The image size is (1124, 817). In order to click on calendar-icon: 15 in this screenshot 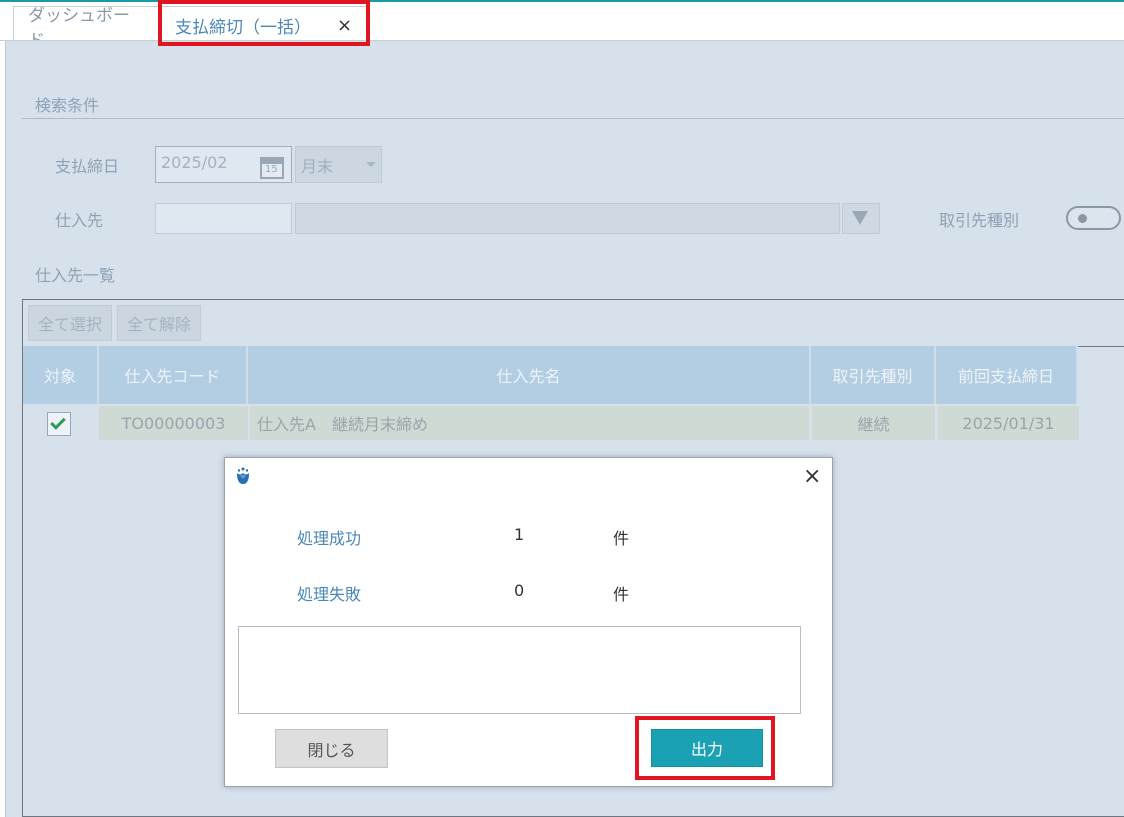, I will do `click(272, 168)`.